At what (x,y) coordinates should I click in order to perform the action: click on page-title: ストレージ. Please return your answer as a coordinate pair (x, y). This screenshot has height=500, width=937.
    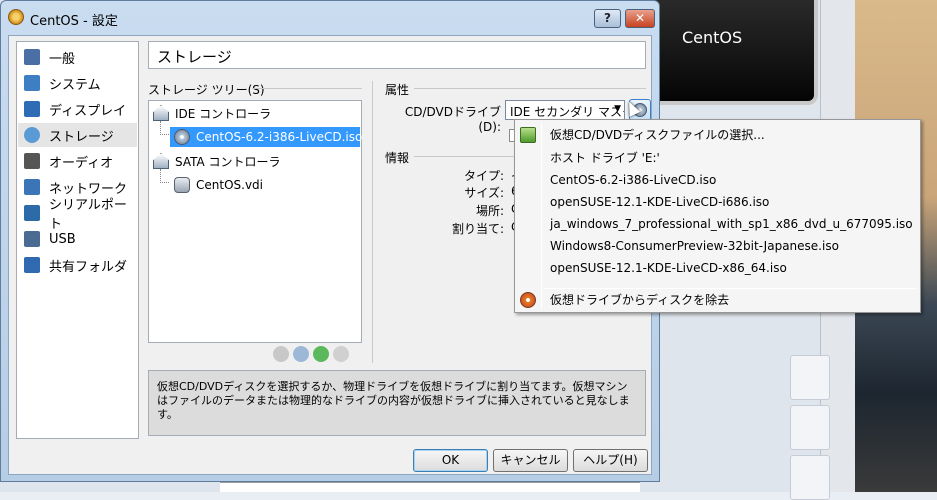
    Looking at the image, I should click on (397, 55).